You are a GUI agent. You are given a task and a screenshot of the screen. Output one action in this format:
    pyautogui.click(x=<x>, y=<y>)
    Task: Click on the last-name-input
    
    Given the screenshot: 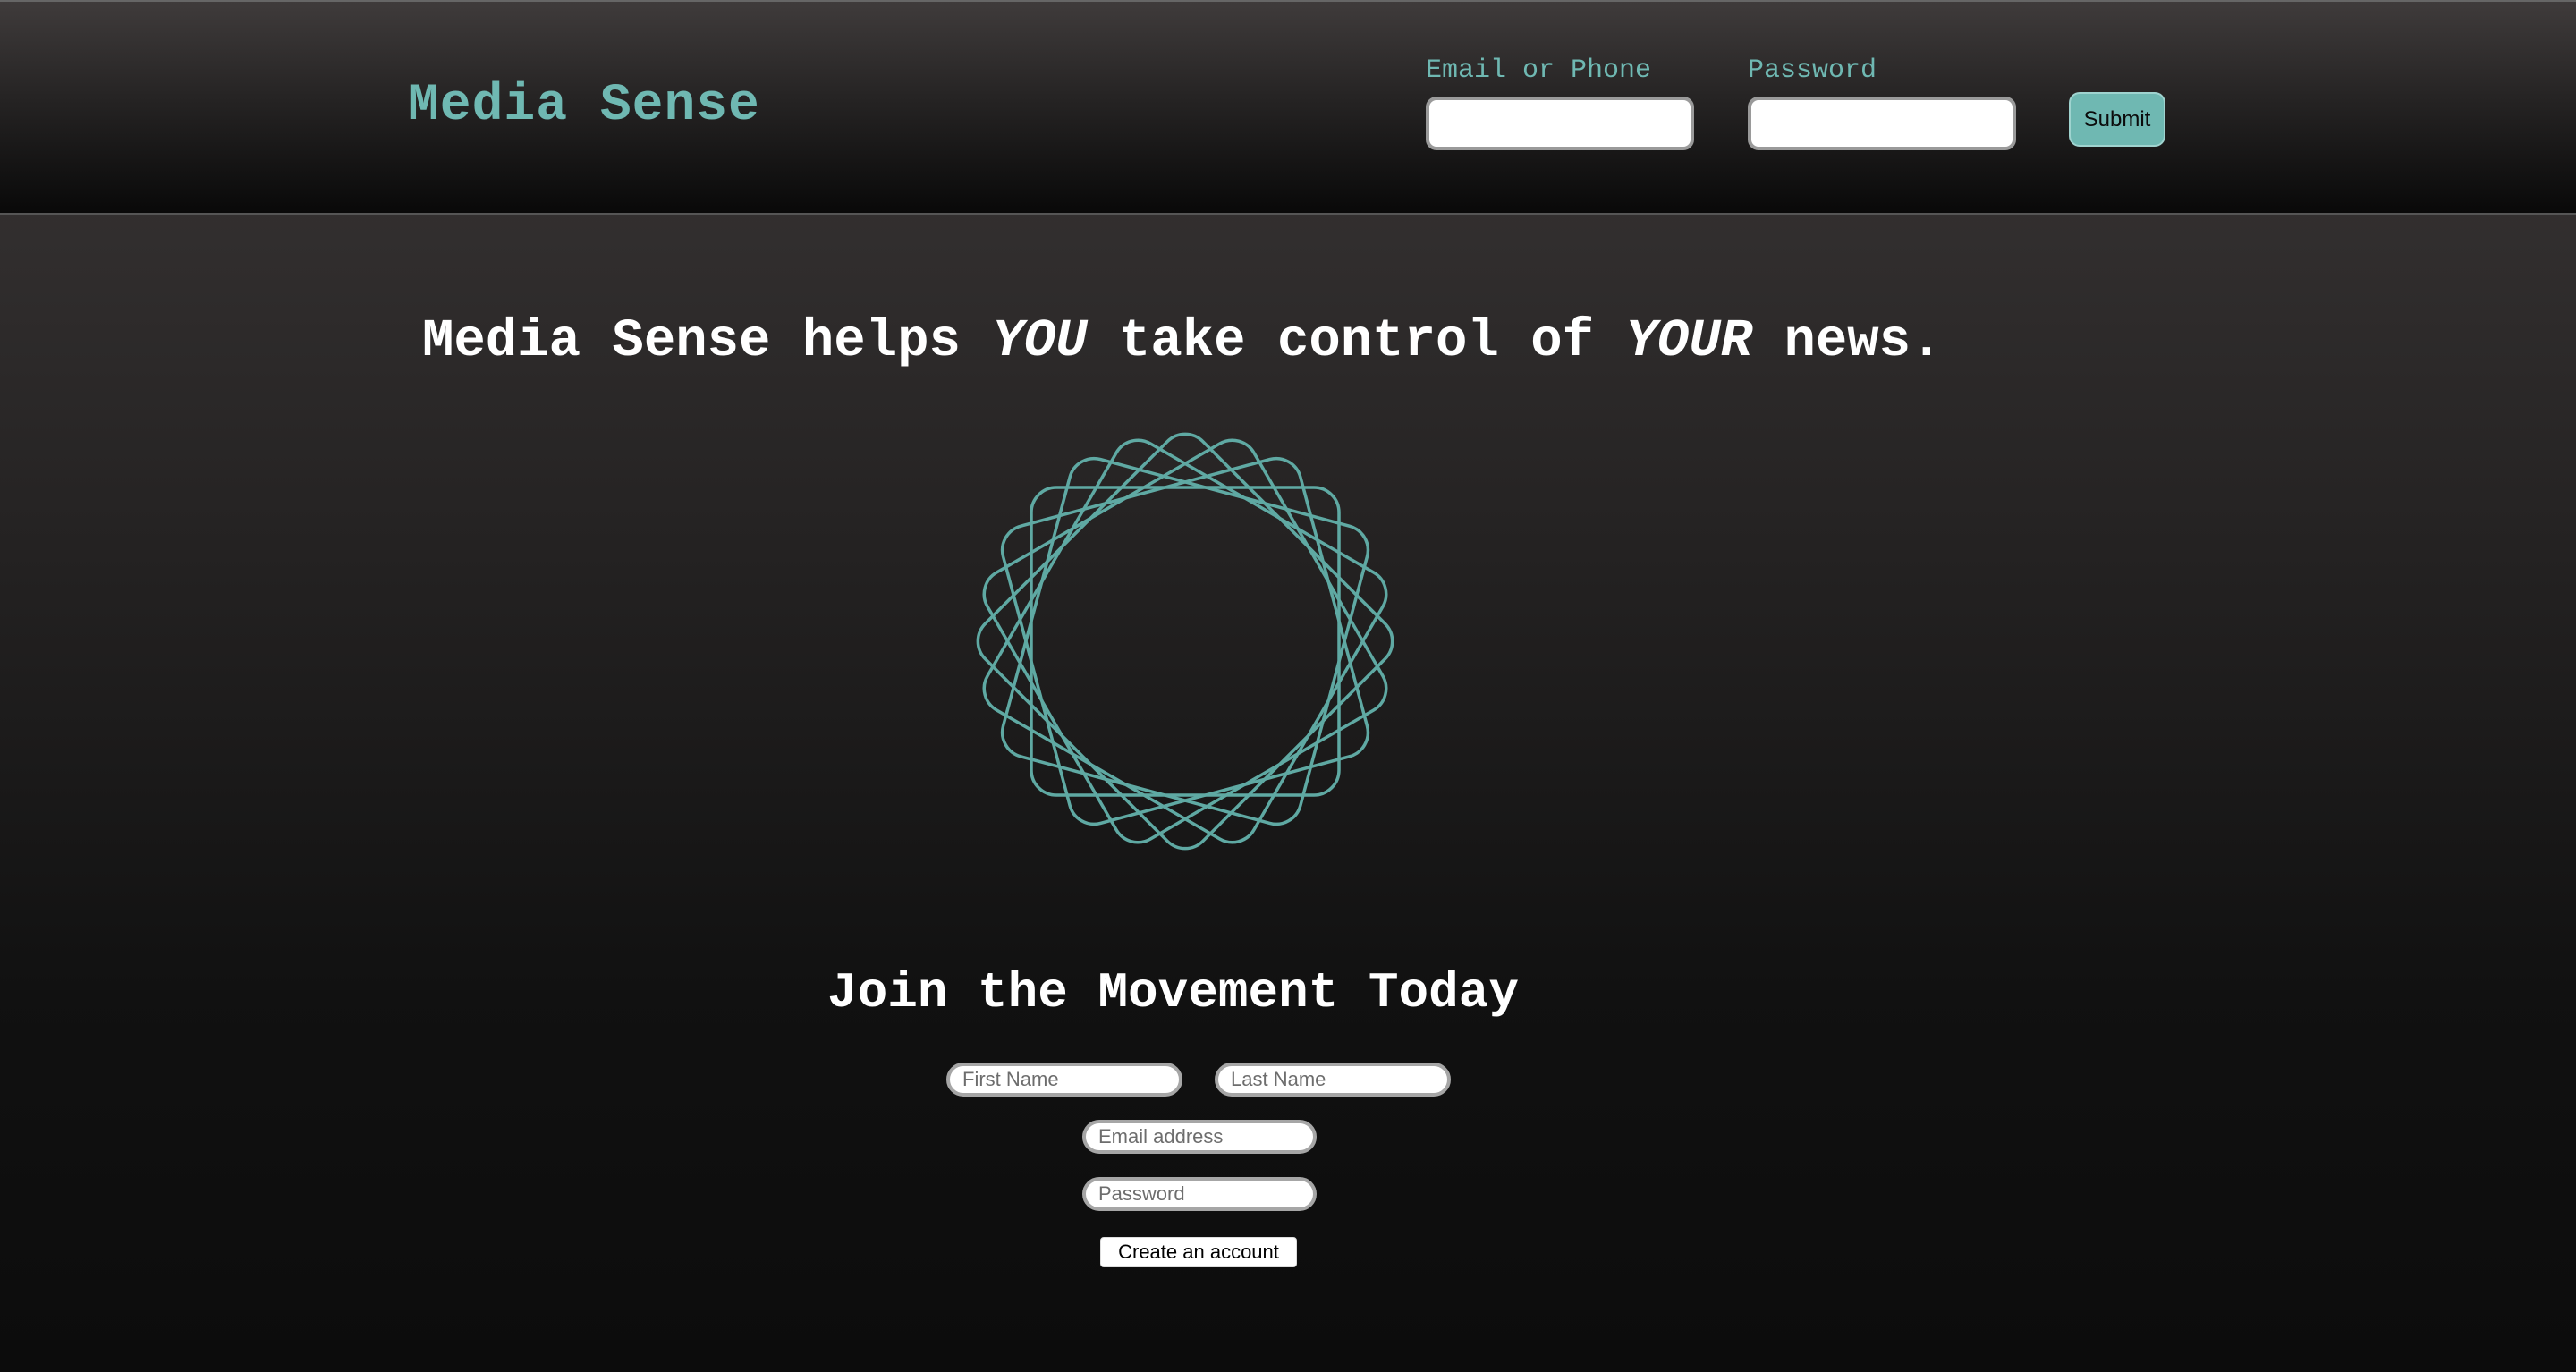 What is the action you would take?
    pyautogui.click(x=1333, y=1080)
    